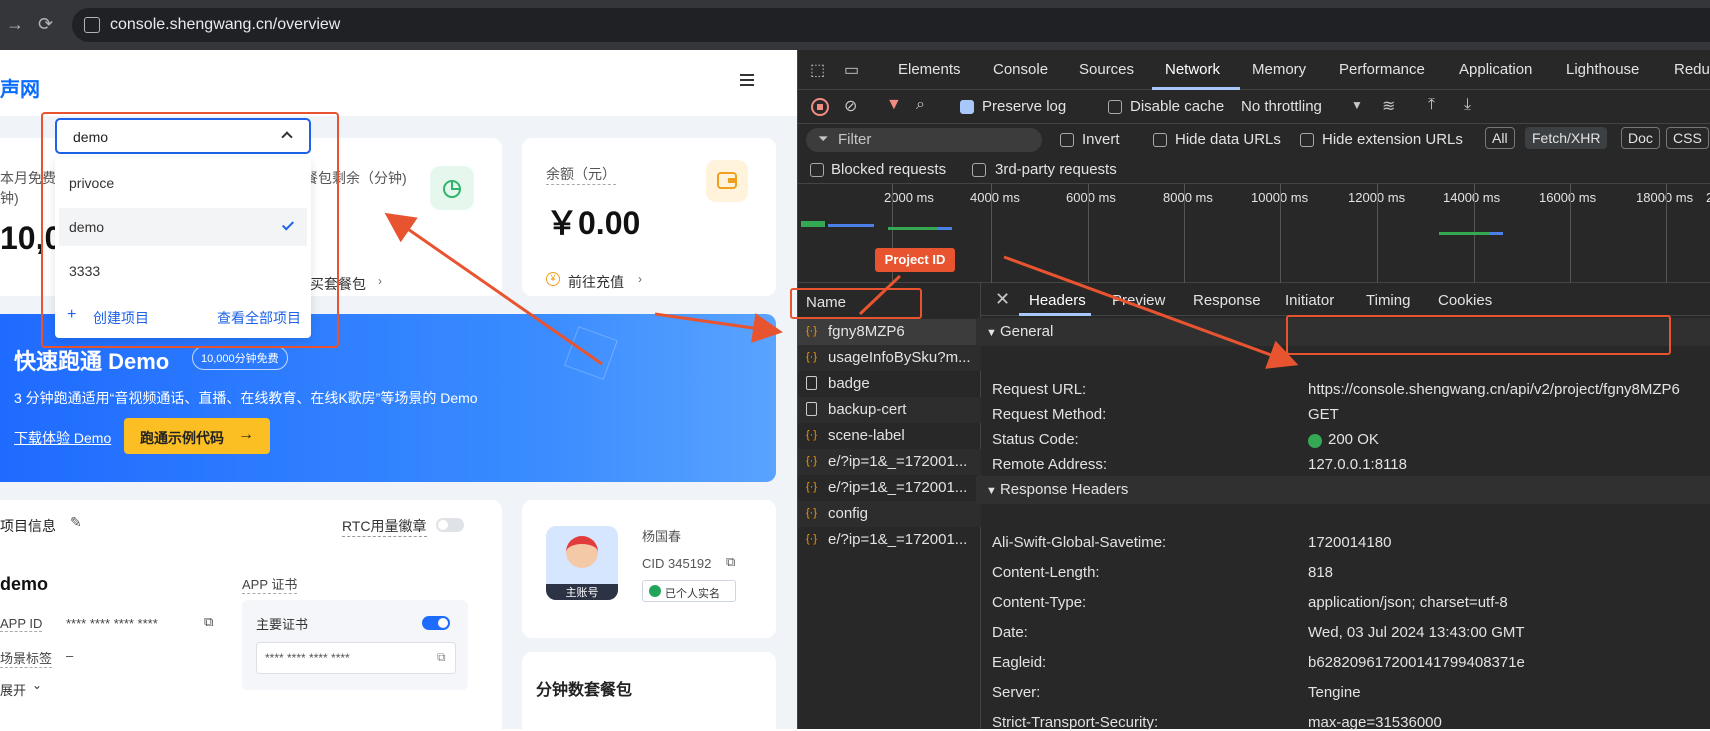  I want to click on arrow-to-url, so click(1151, 312).